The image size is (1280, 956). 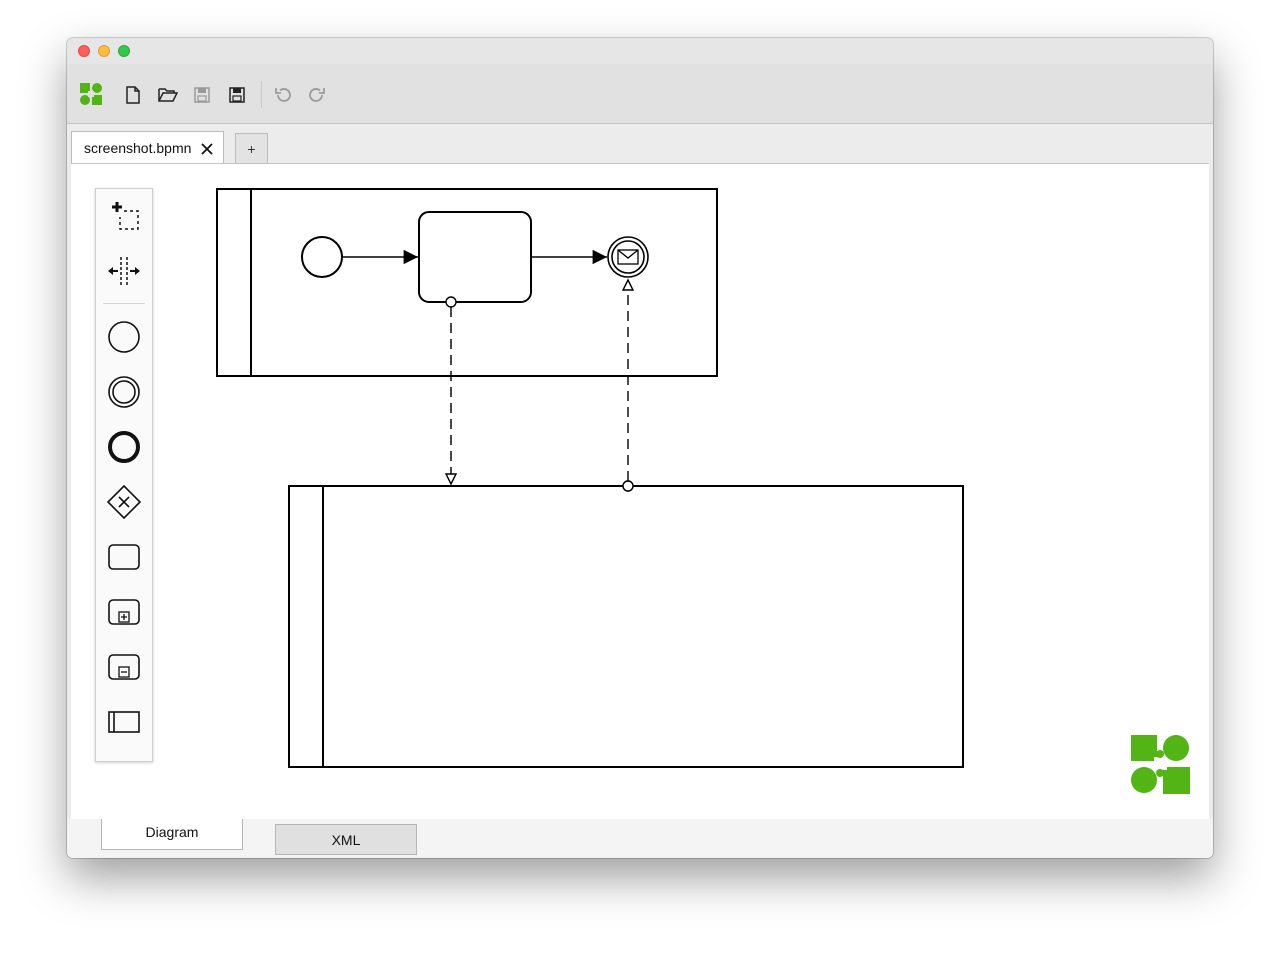 What do you see at coordinates (640, 94) in the screenshot?
I see `toolbar` at bounding box center [640, 94].